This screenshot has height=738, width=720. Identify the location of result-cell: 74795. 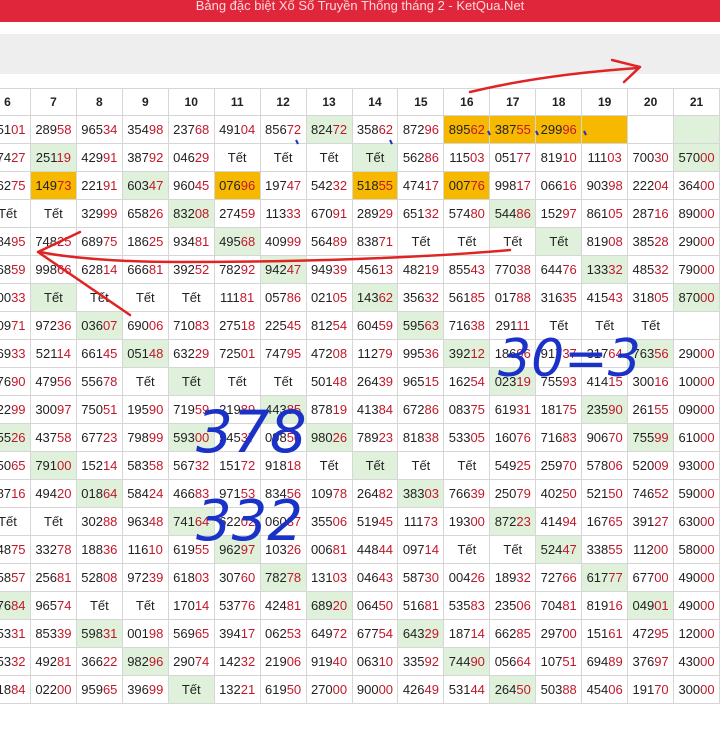
(283, 353).